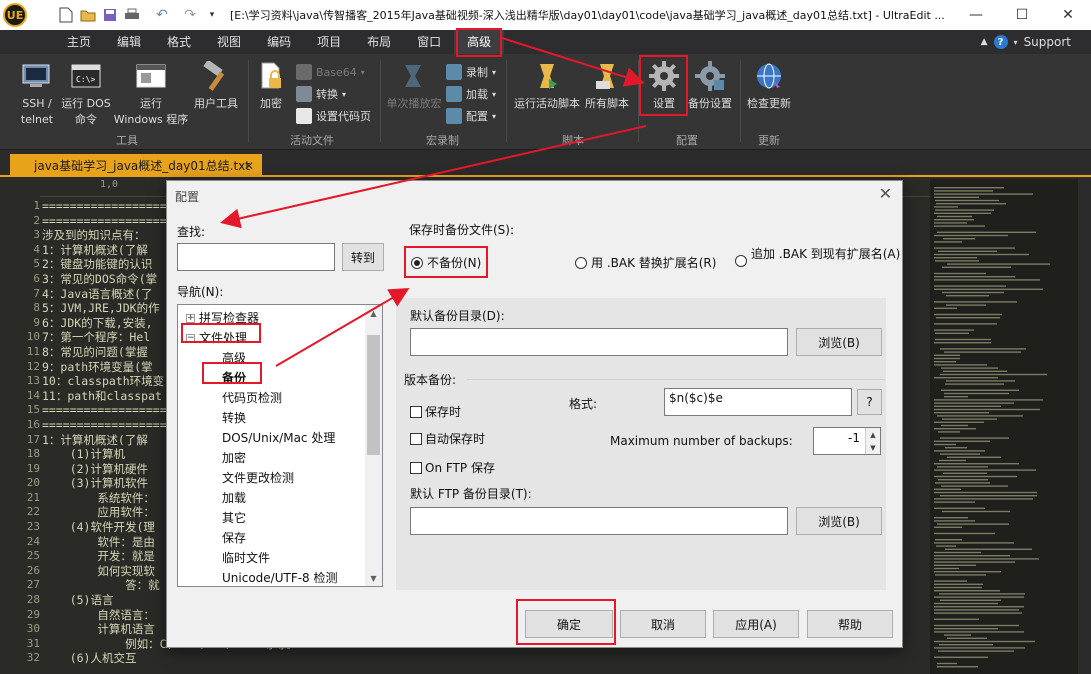  I want to click on menu-edit: 编辑, so click(129, 42).